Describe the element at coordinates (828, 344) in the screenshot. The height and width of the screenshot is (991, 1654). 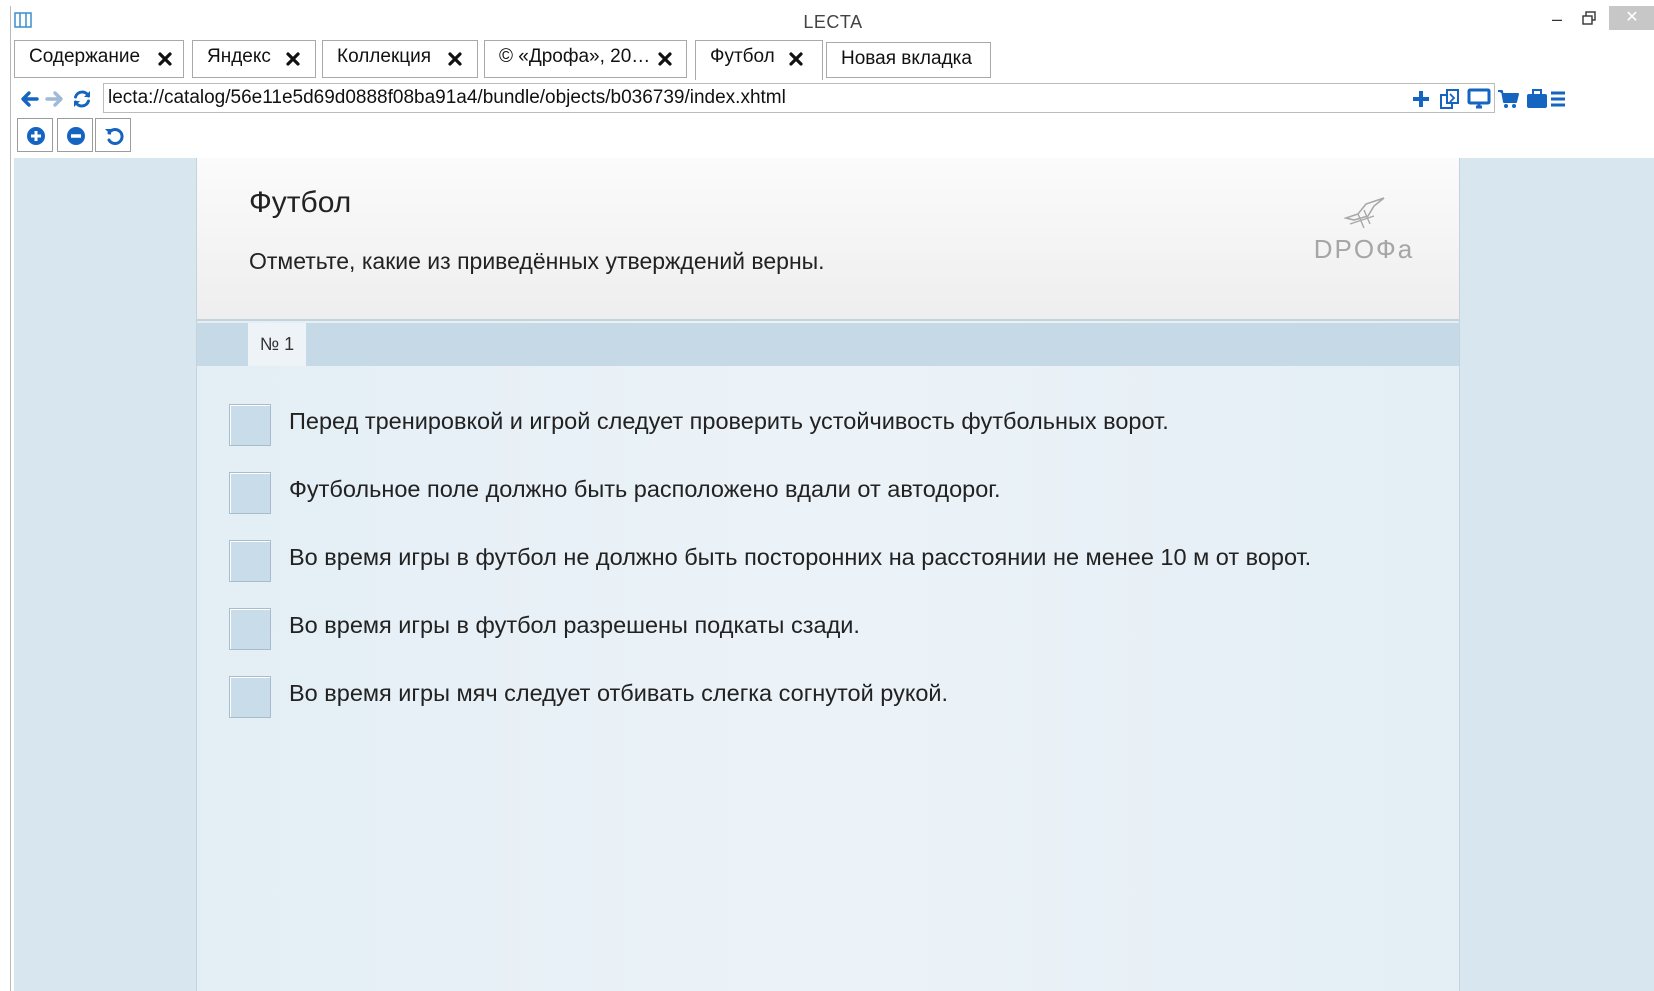
I see `task-number-strip: № 1` at that location.